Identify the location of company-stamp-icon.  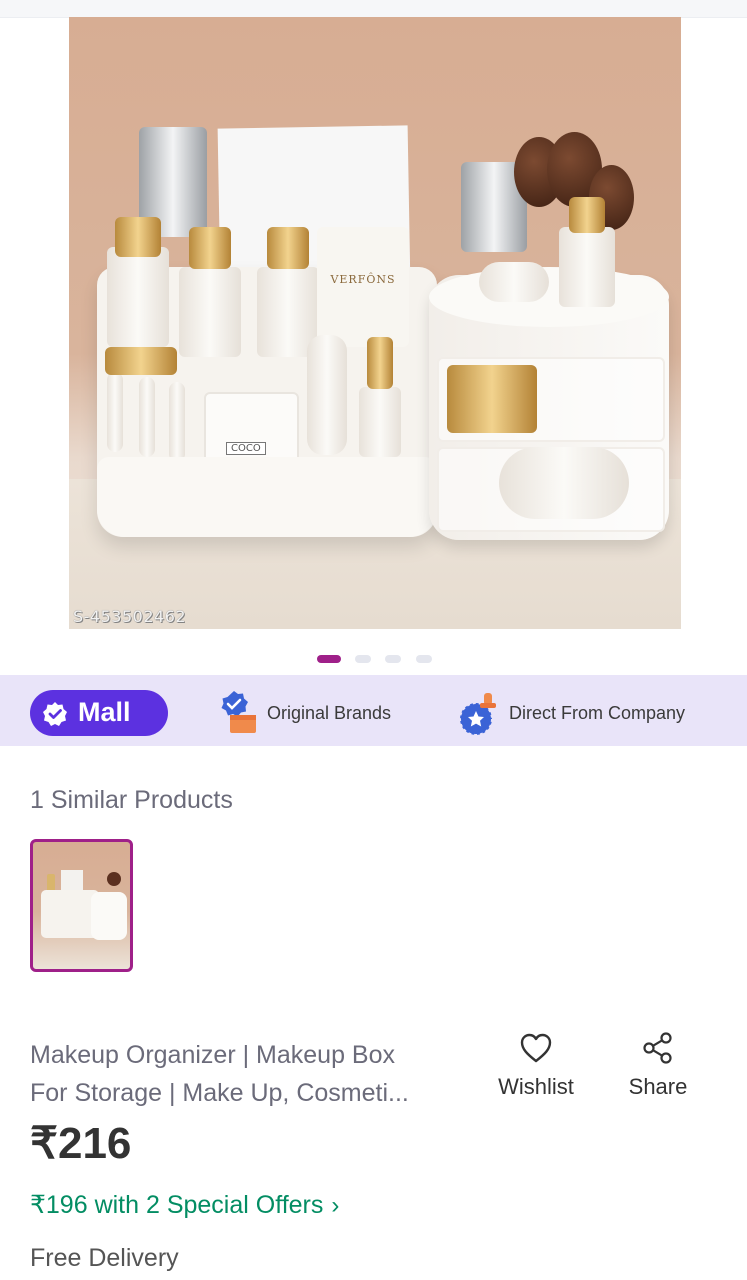
(477, 714).